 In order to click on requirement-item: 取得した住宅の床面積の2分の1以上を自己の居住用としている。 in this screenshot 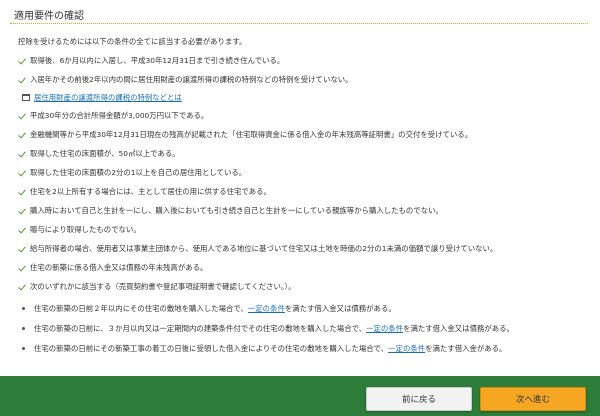, I will do `click(132, 172)`.